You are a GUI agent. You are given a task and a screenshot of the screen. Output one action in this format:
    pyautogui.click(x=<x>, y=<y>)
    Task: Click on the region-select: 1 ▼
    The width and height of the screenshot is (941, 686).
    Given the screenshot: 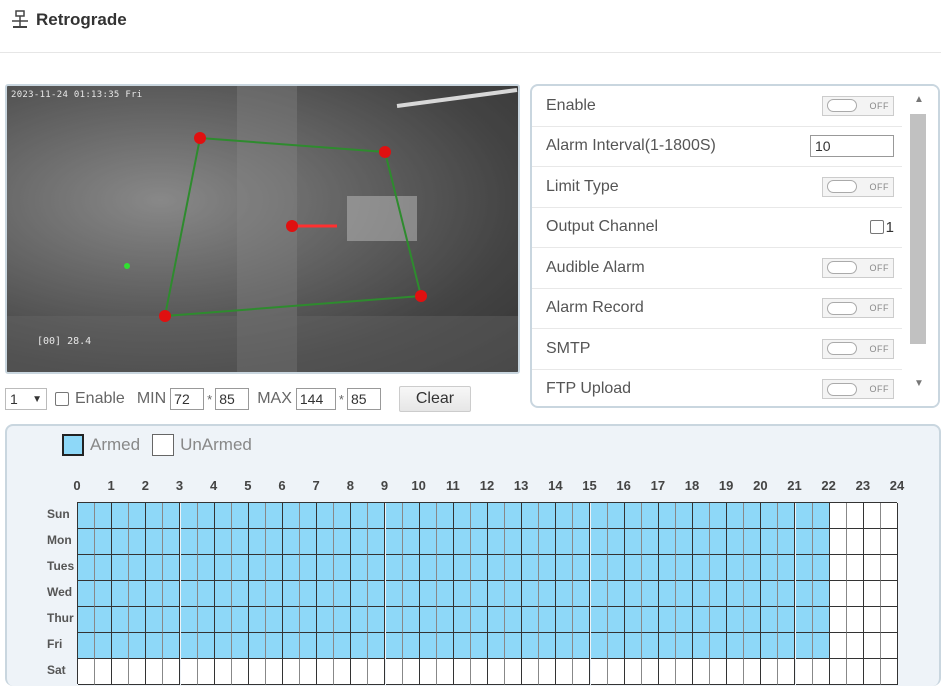 What is the action you would take?
    pyautogui.click(x=26, y=399)
    